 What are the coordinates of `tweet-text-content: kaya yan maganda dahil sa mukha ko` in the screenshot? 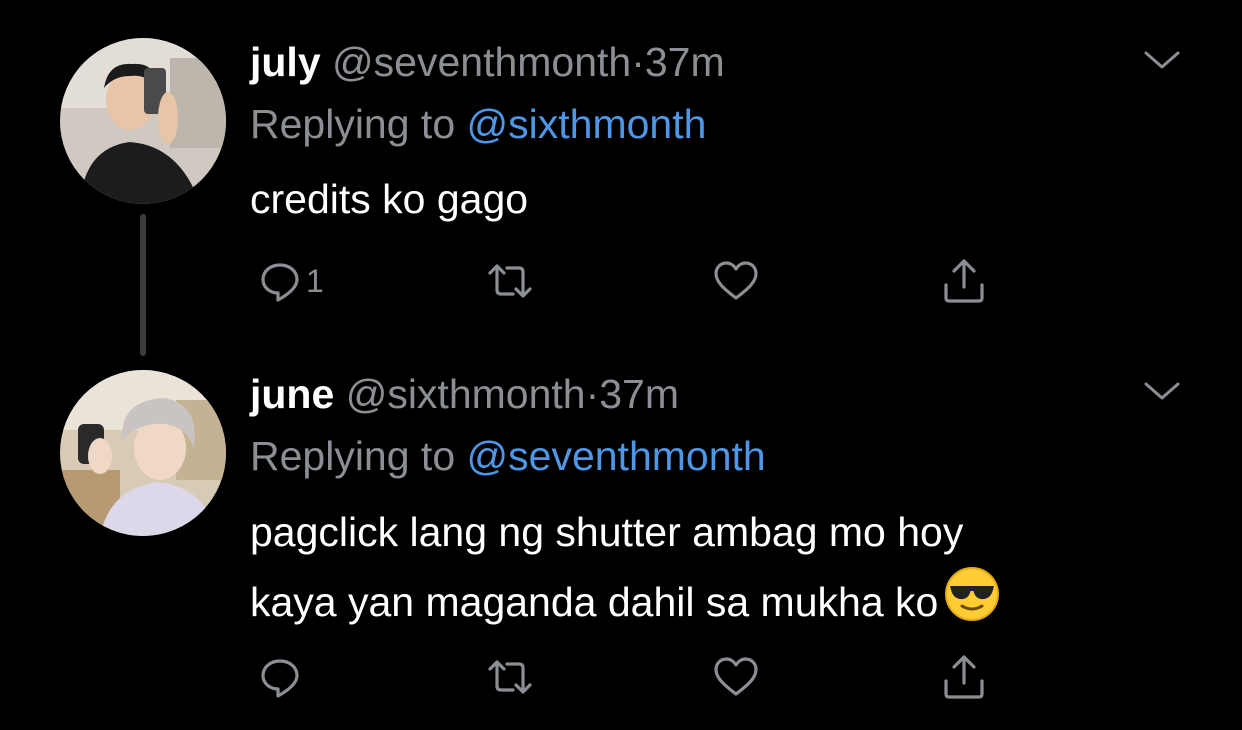 It's located at (594, 602).